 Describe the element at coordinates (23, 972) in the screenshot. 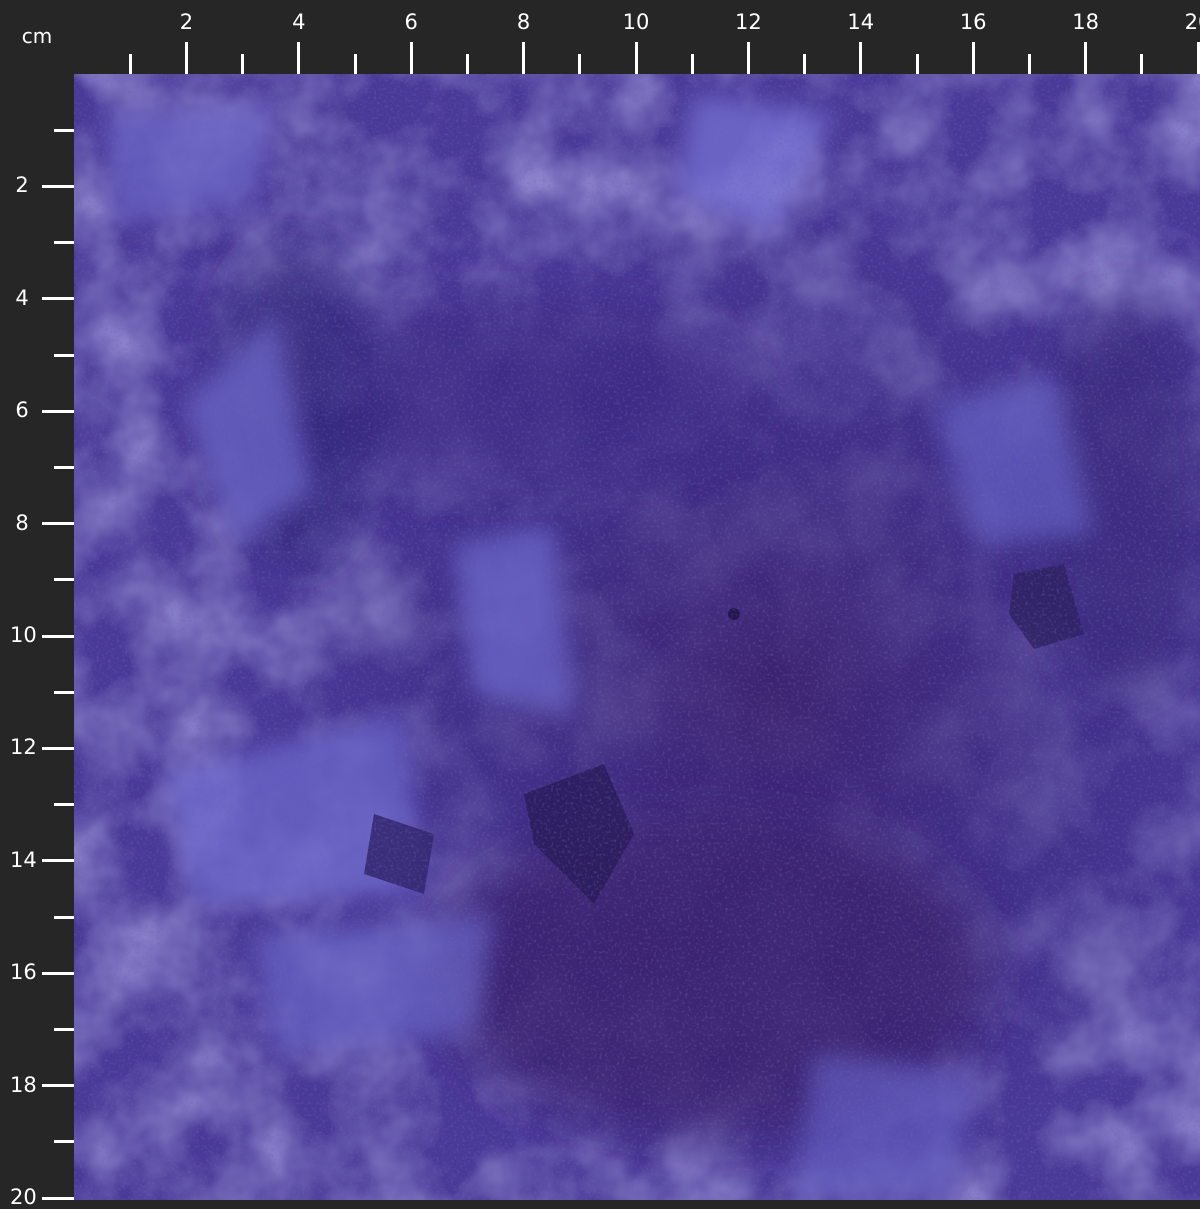

I see `ruler-left-label: 16` at that location.